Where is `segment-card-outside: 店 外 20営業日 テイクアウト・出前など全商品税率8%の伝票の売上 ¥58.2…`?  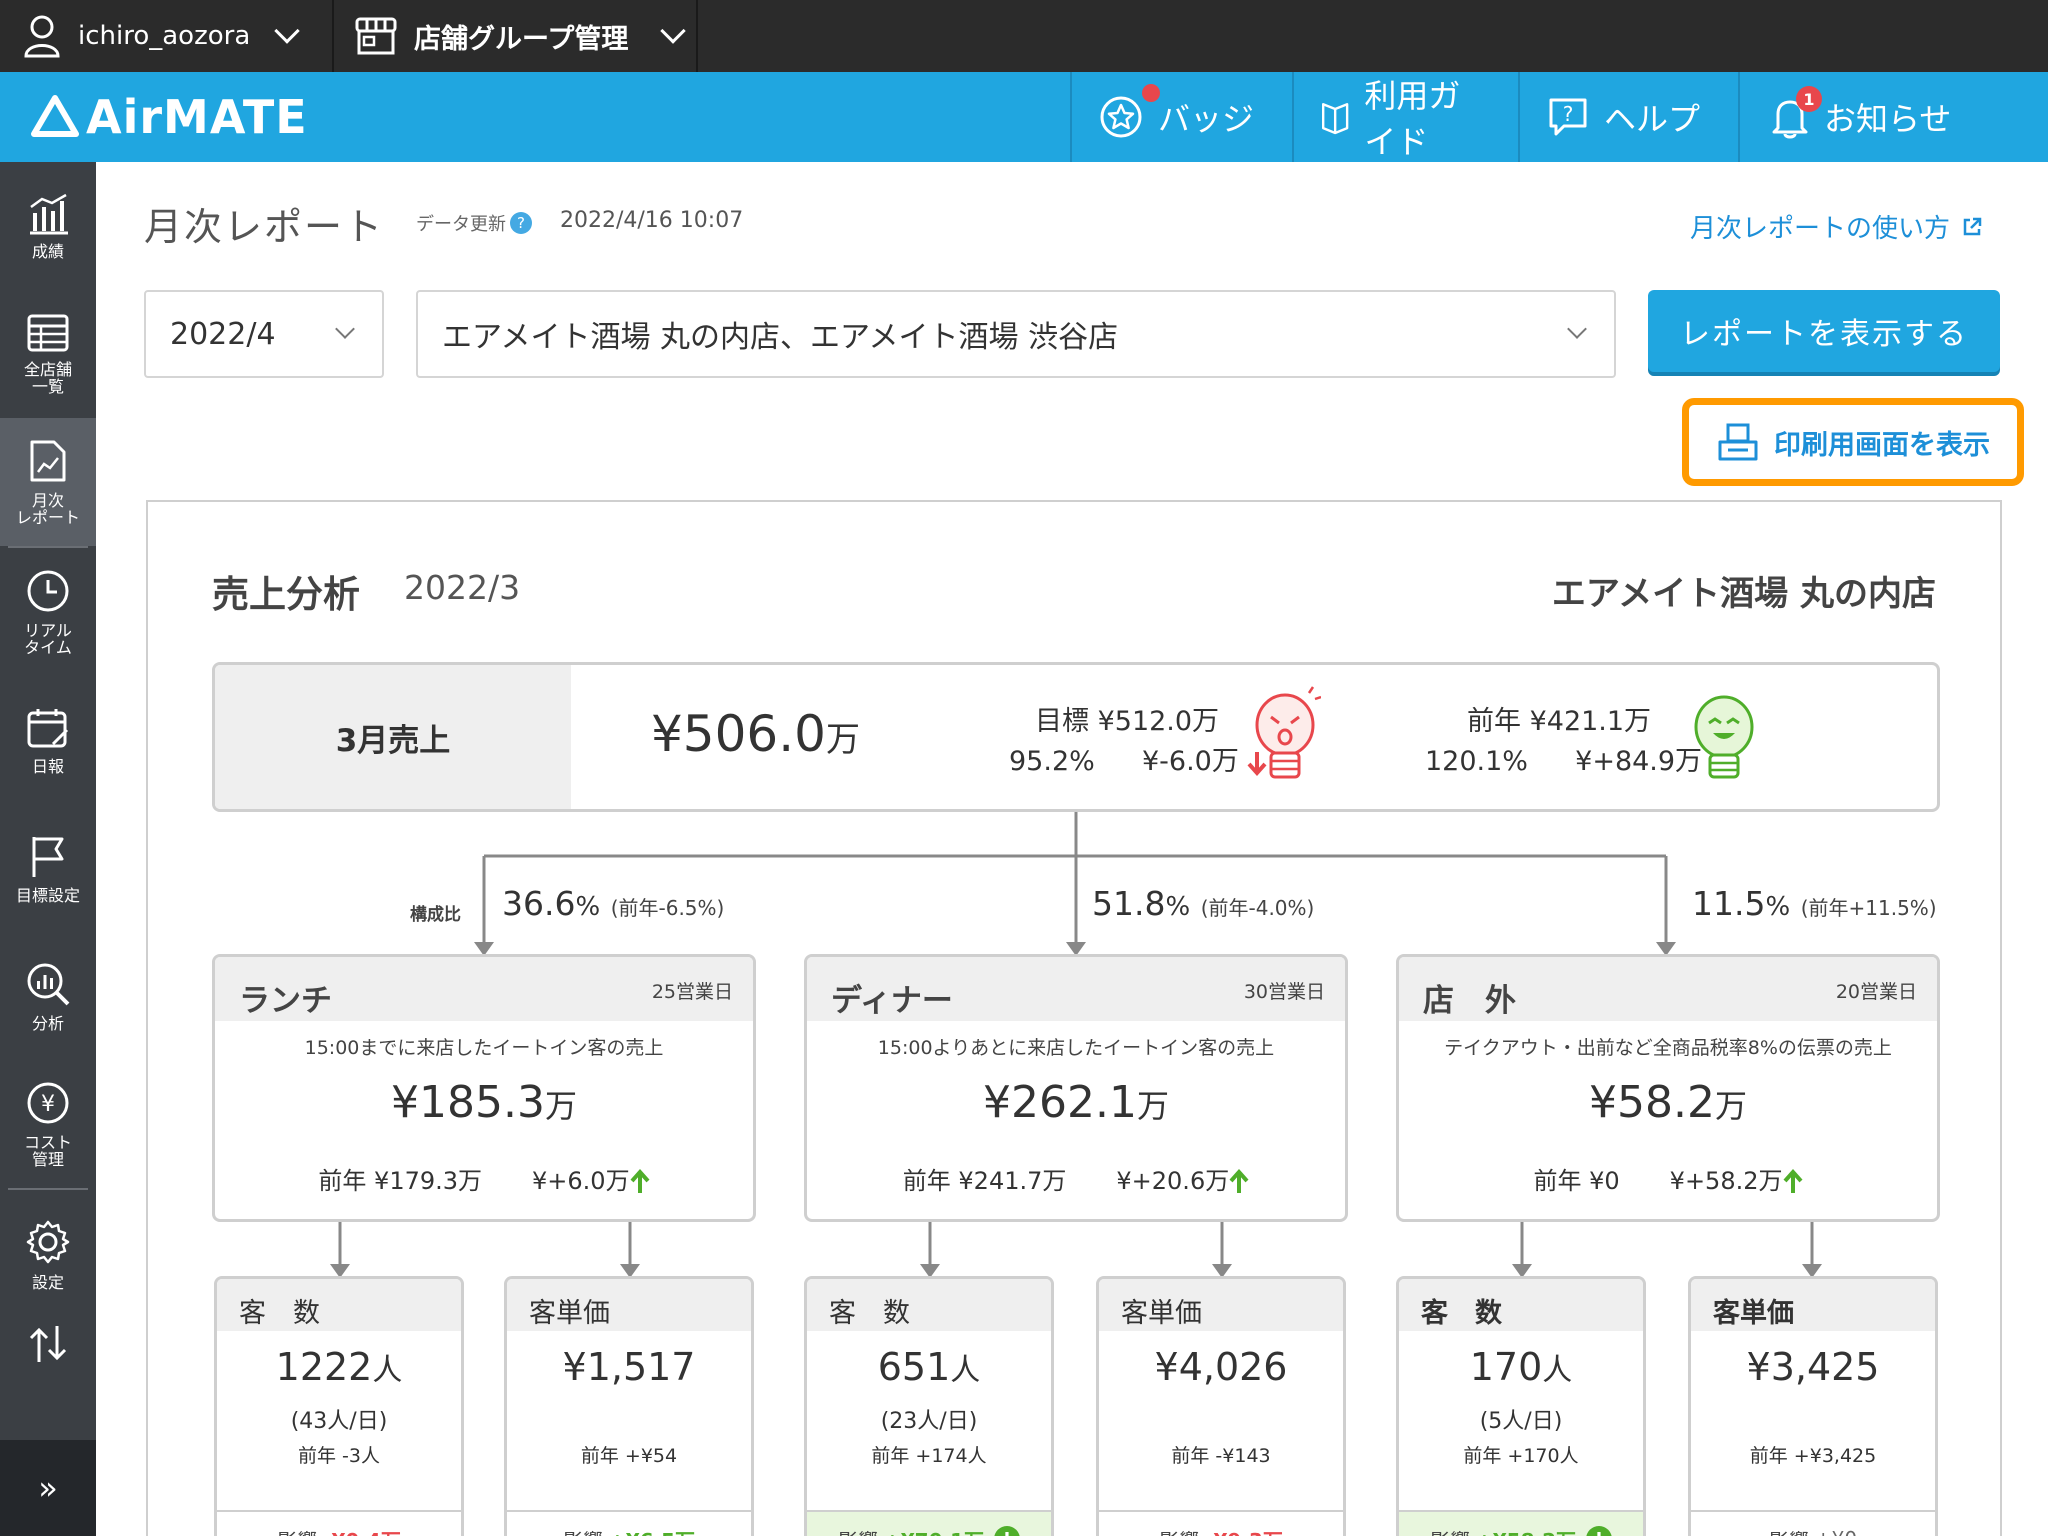 segment-card-outside: 店 外 20営業日 テイクアウト・出前など全商品税率8%の伝票の売上 ¥58.2… is located at coordinates (1668, 1088).